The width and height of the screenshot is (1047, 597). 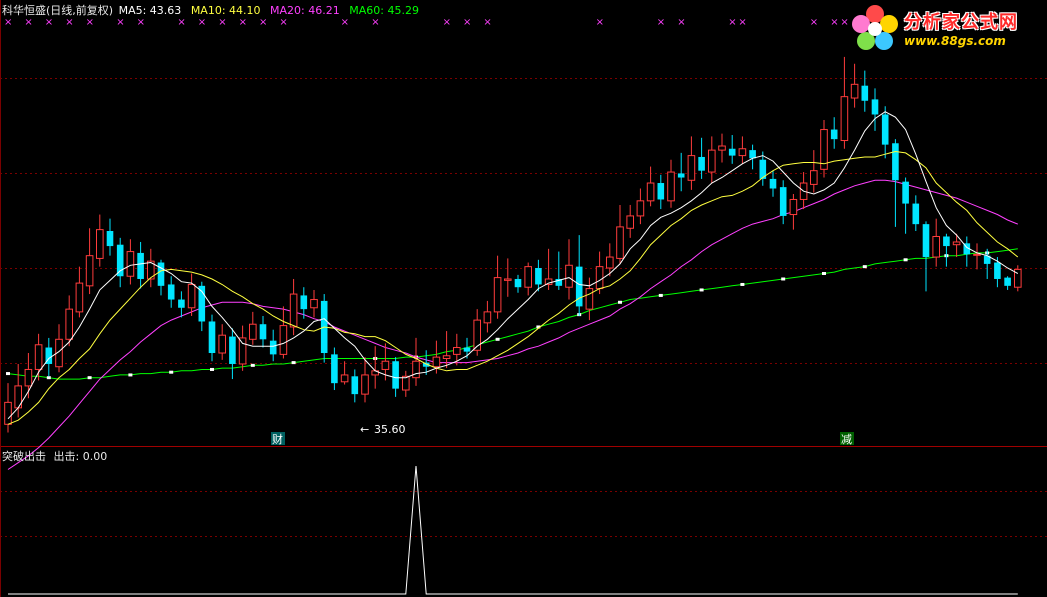 I want to click on event-marker-jian: 减, so click(x=847, y=439).